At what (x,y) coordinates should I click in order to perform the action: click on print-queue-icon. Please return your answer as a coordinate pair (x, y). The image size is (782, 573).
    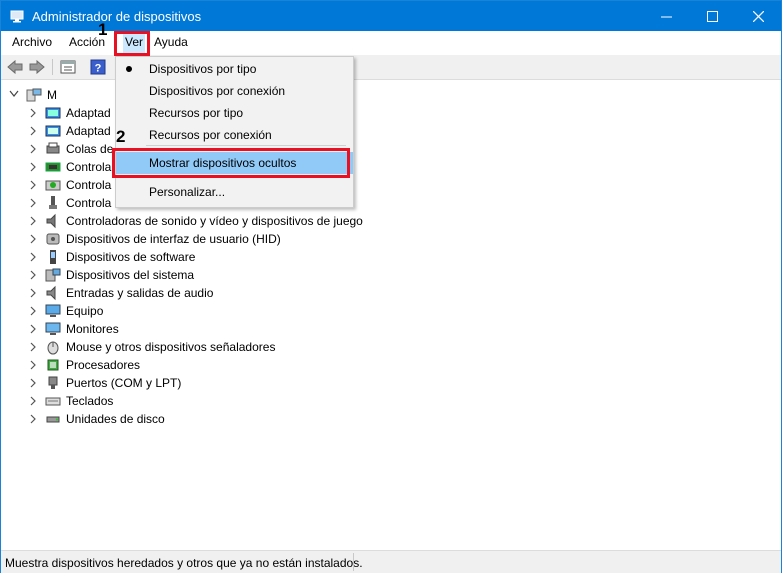
    Looking at the image, I should click on (53, 148).